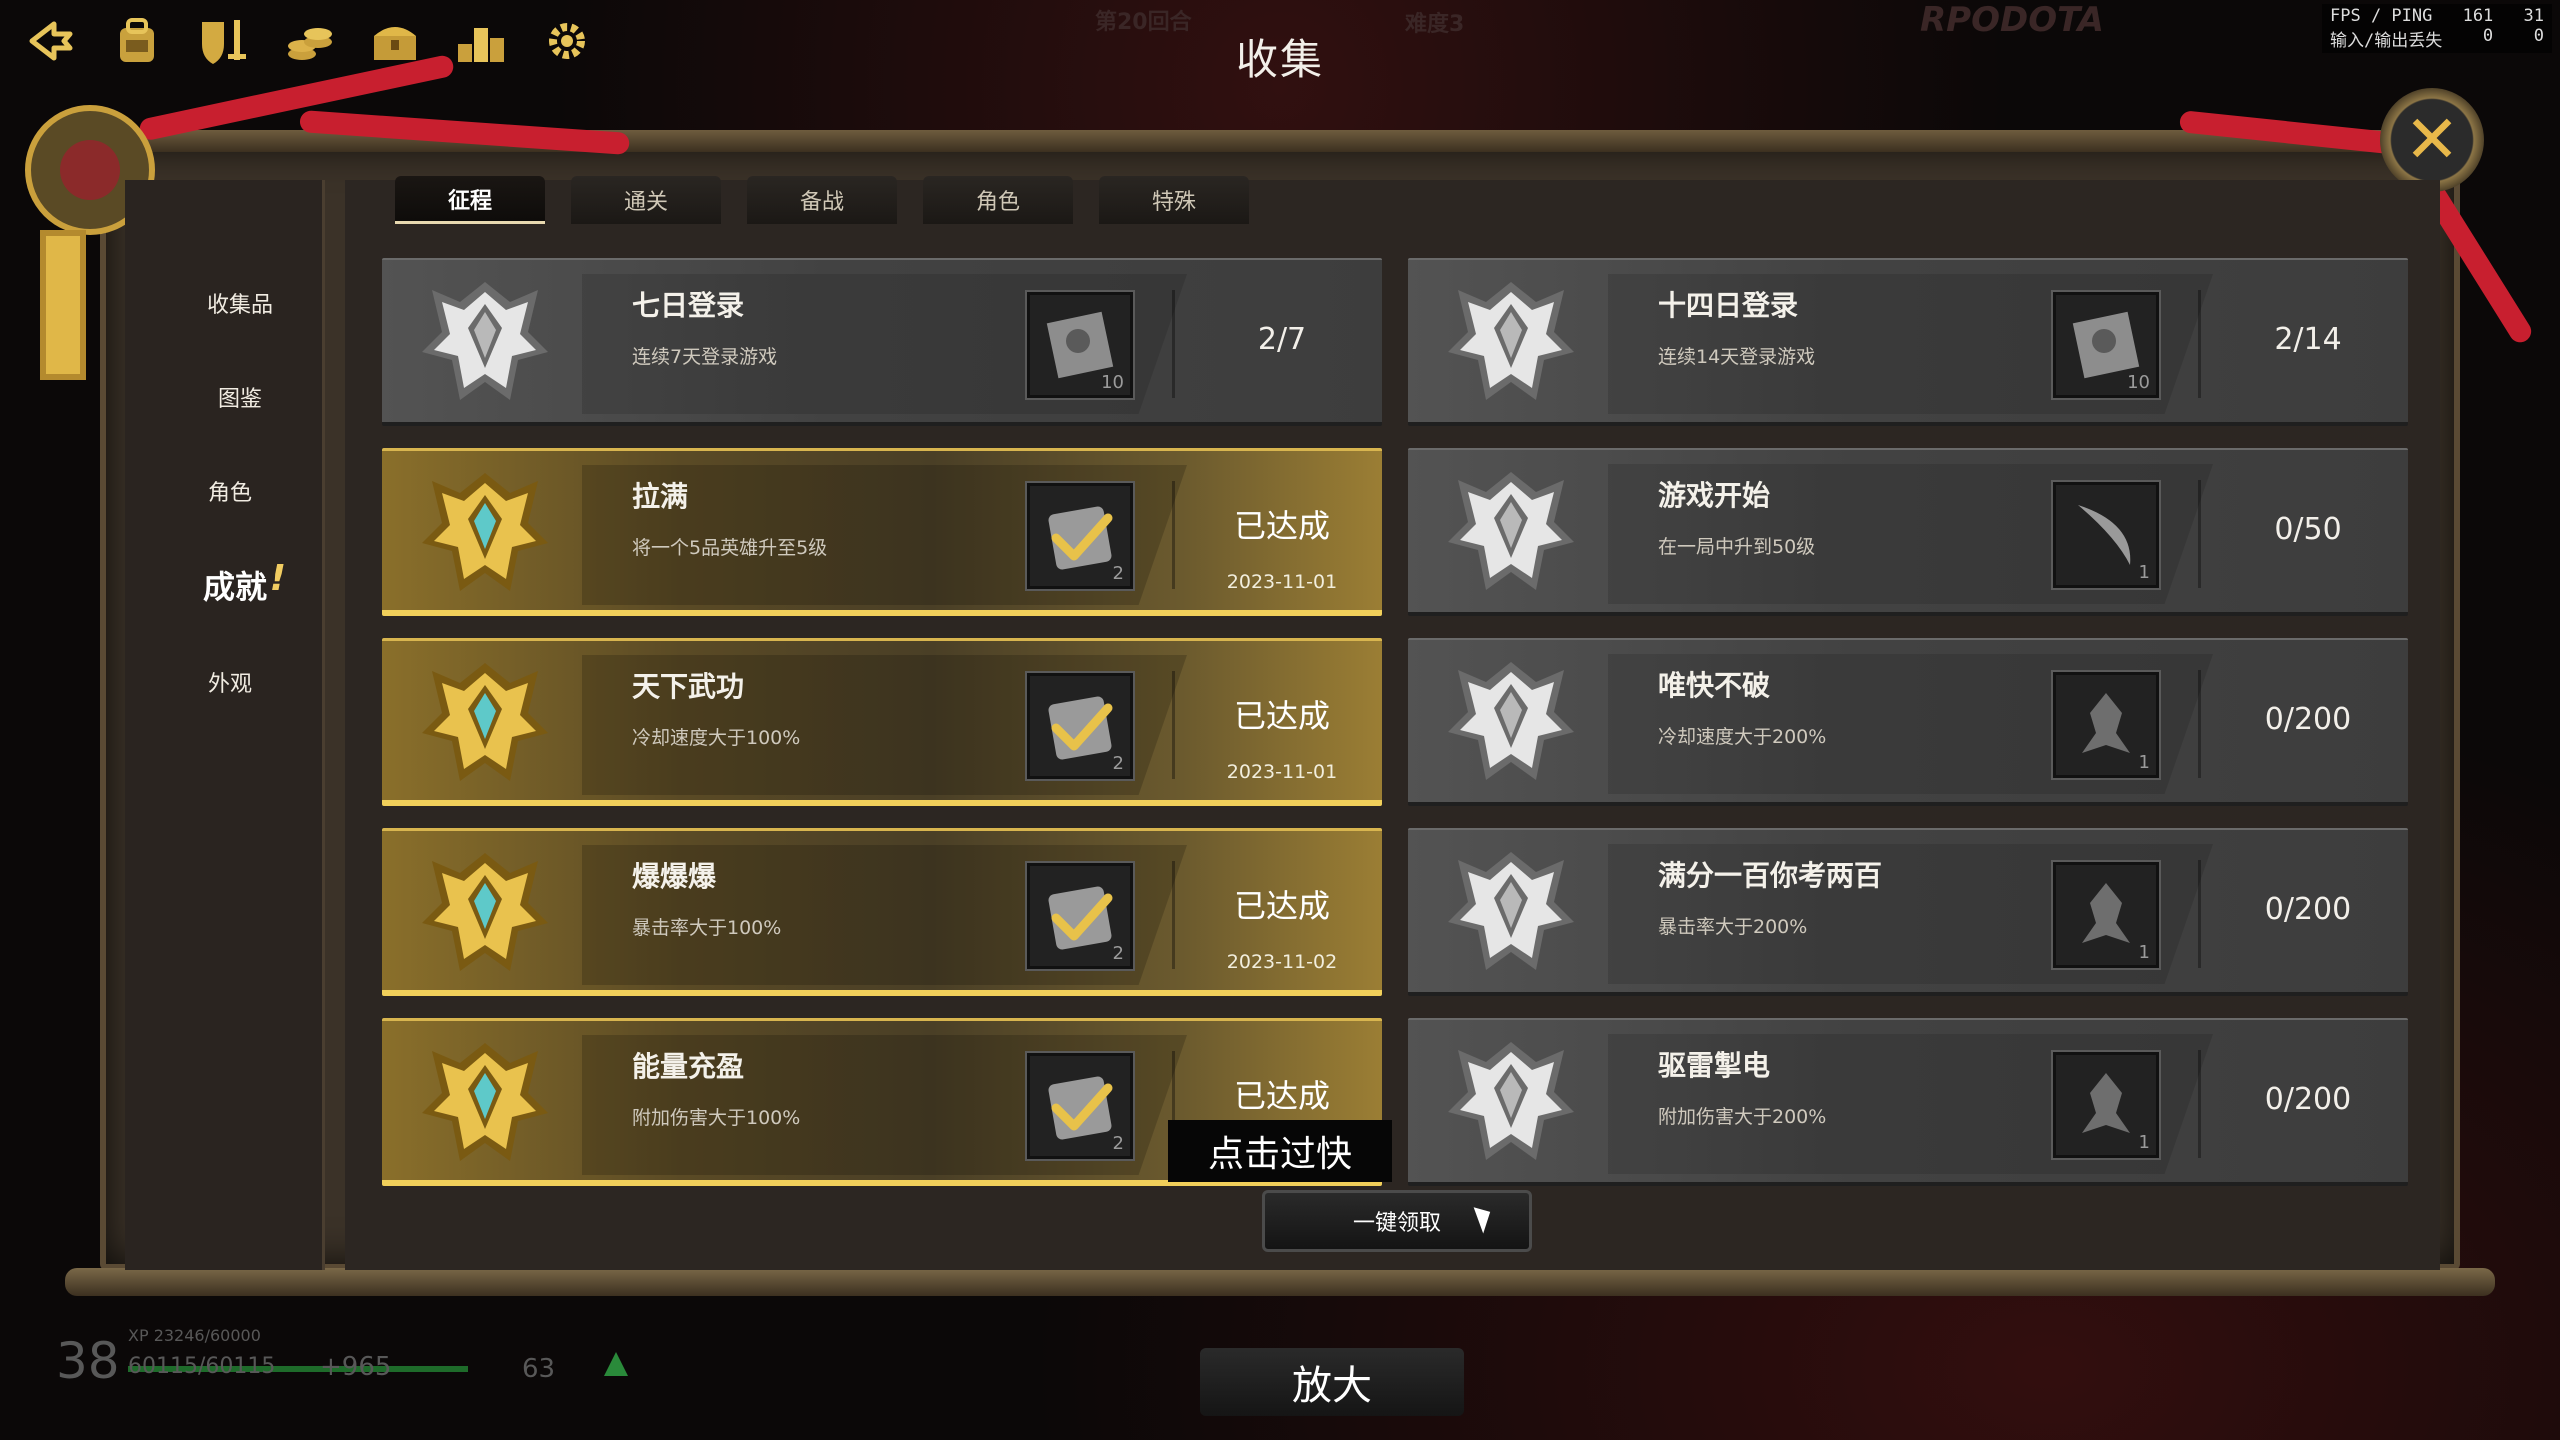  What do you see at coordinates (1714, 685) in the screenshot?
I see `achievement-name: 唯快不破` at bounding box center [1714, 685].